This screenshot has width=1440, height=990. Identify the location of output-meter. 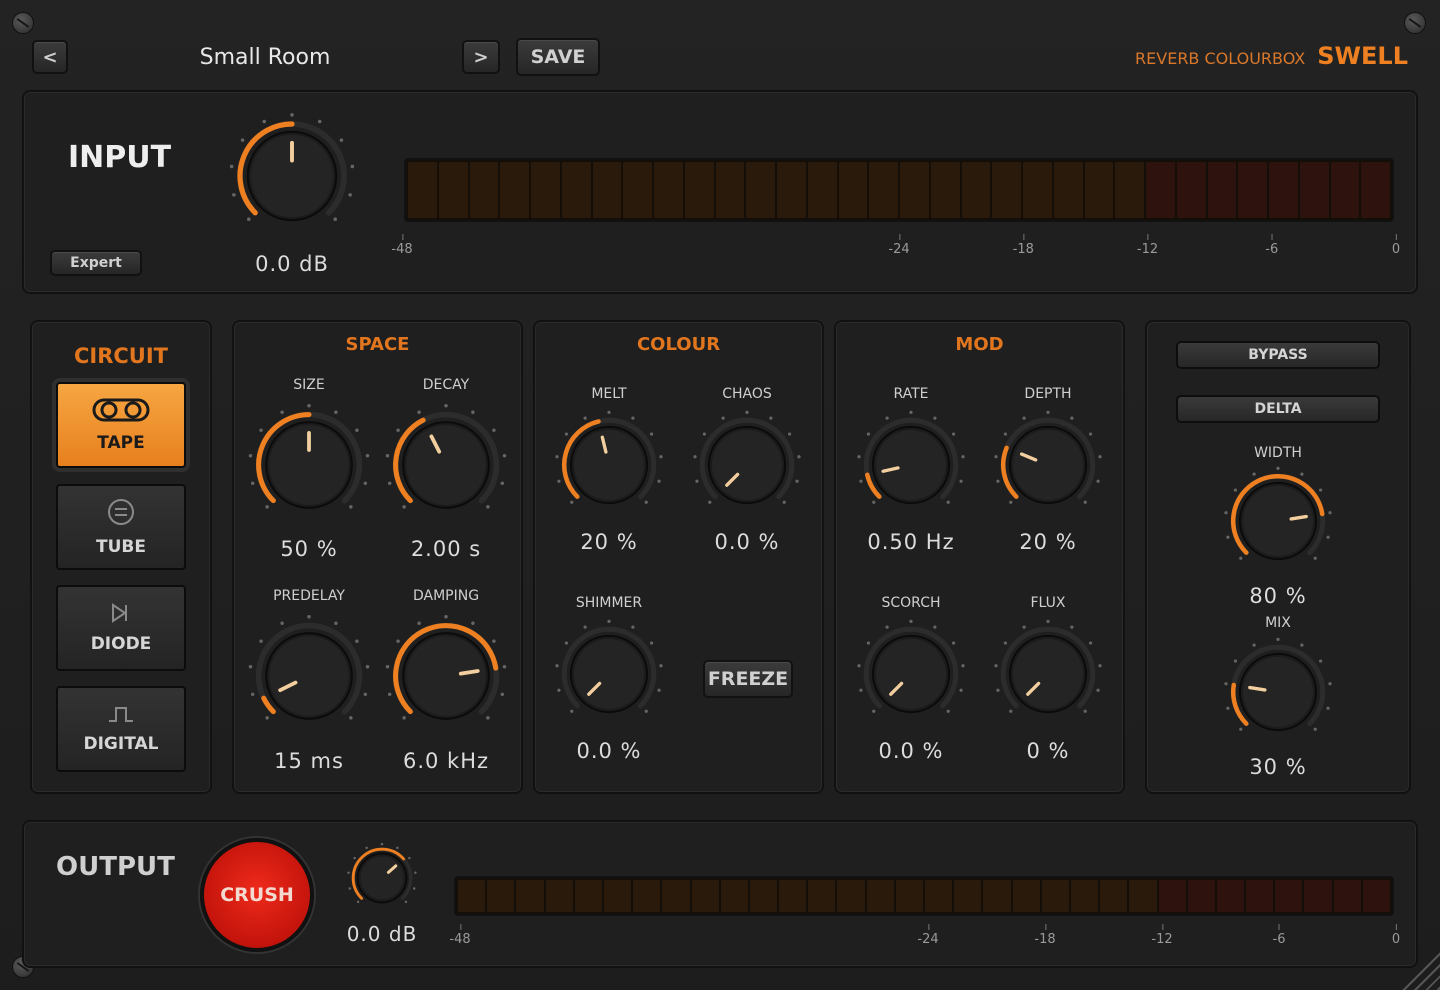
(924, 896).